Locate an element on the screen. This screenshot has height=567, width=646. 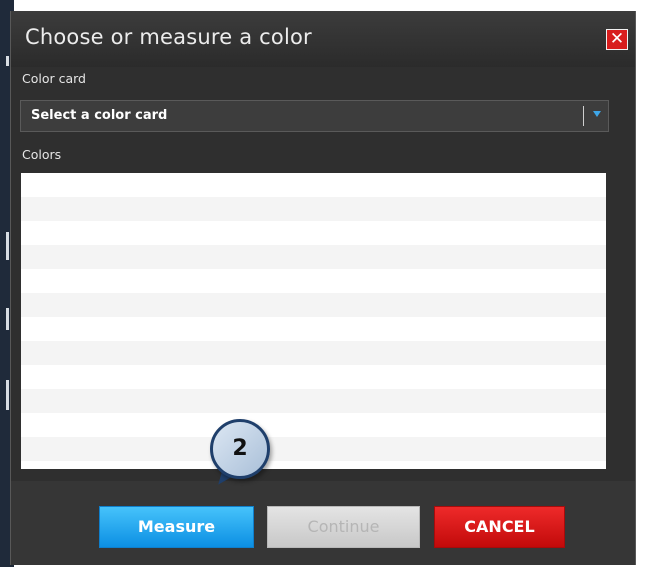
select-divider is located at coordinates (583, 116).